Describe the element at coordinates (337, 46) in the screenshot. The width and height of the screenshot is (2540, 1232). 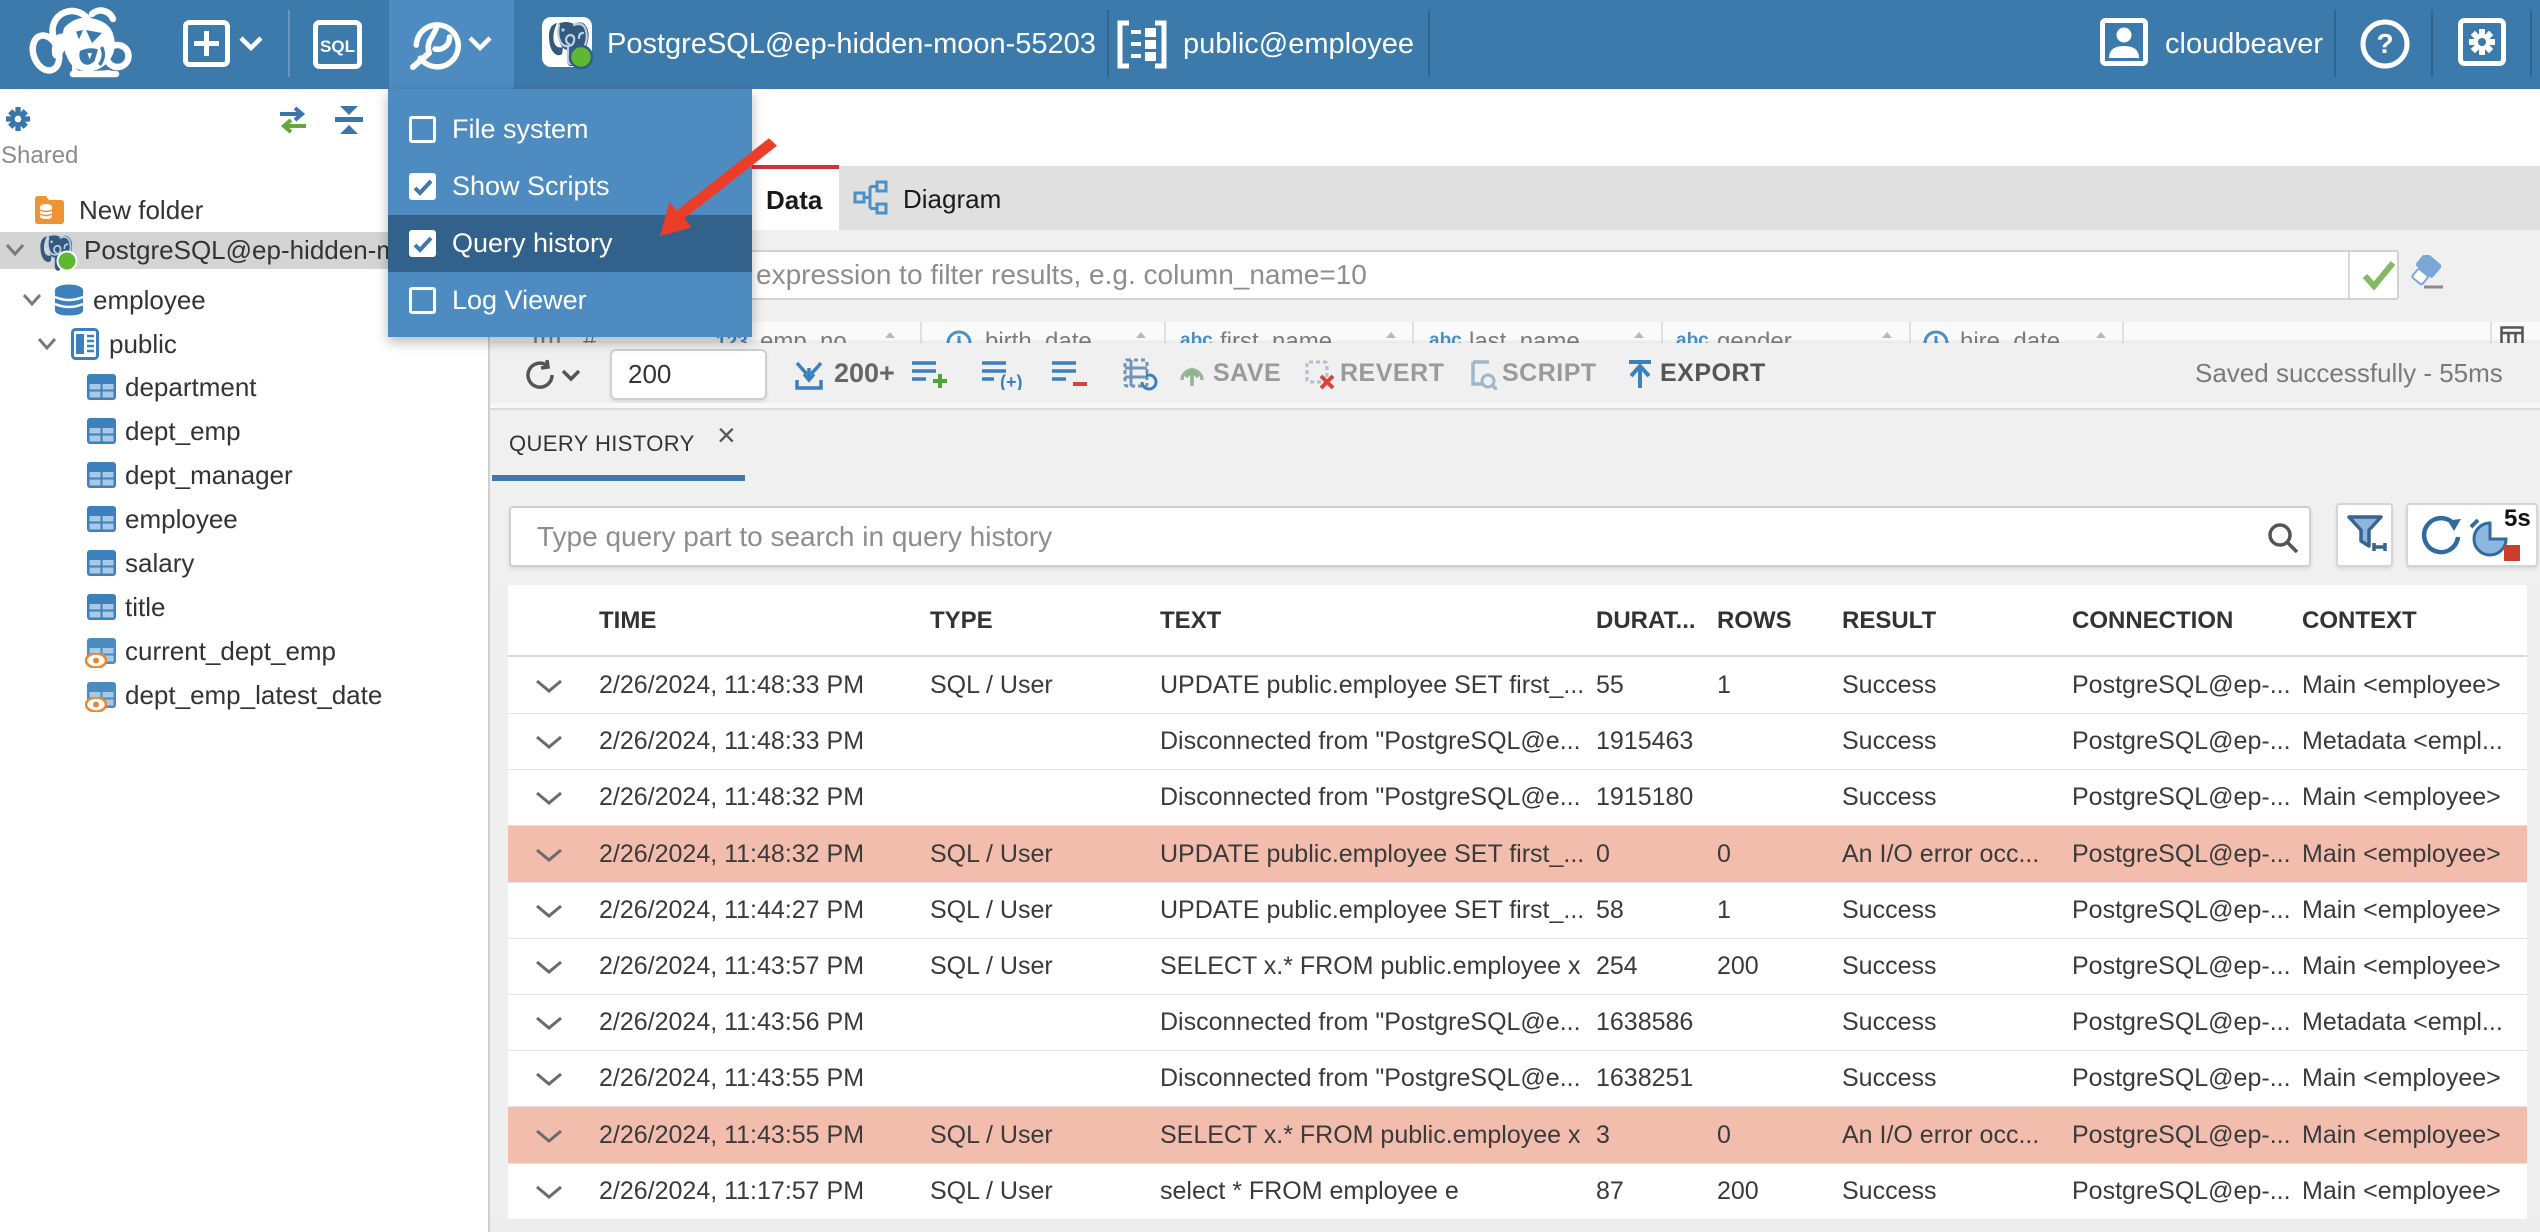
I see `svg-text: SQL` at that location.